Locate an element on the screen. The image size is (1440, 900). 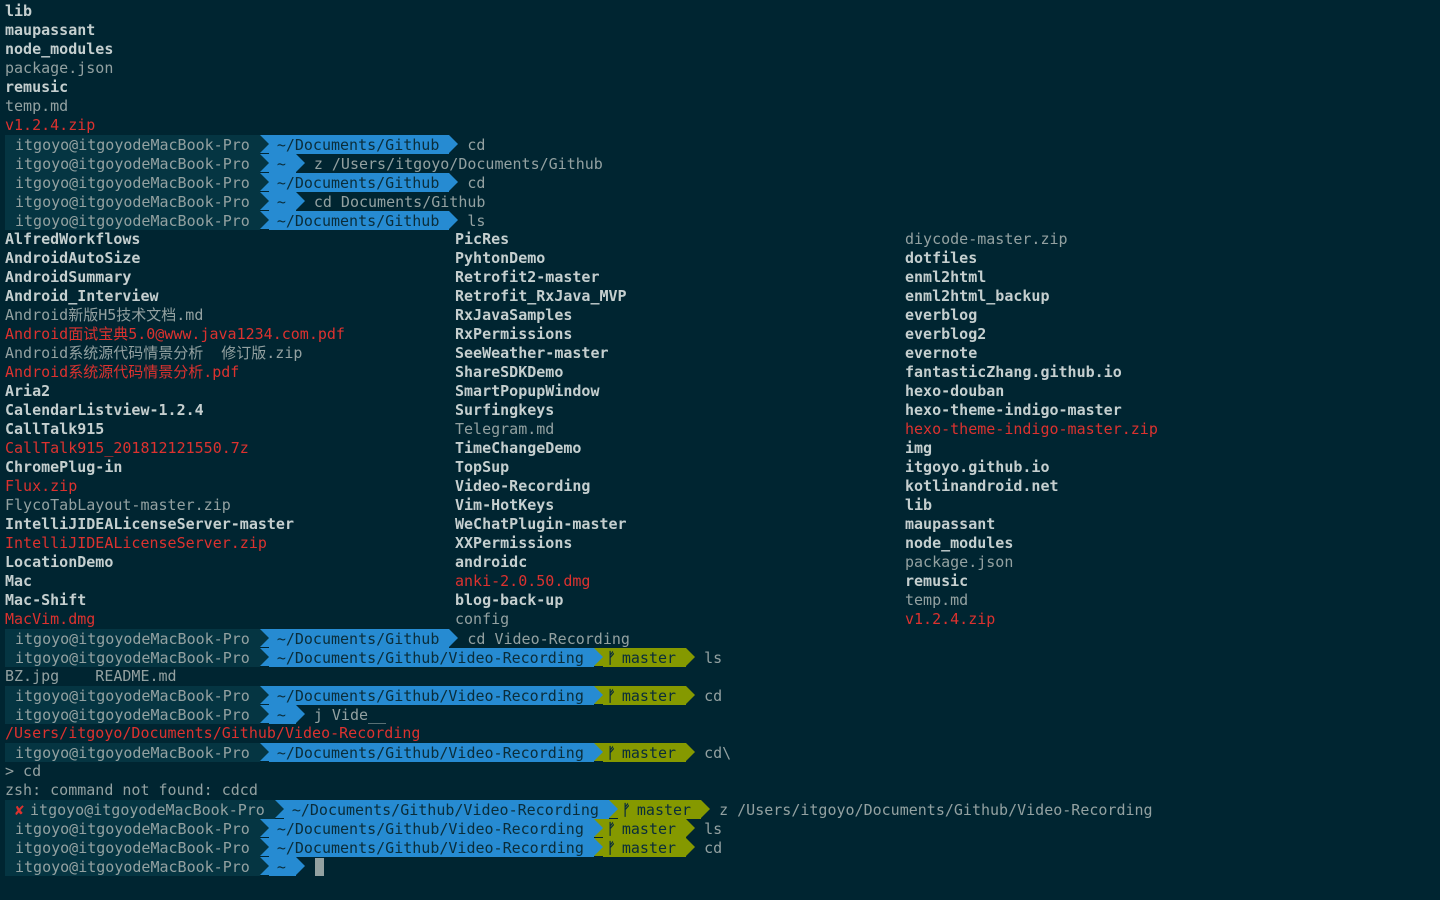
table-row: AndroidAutoSize PyhtonDemo dotfiles is located at coordinates (720, 258).